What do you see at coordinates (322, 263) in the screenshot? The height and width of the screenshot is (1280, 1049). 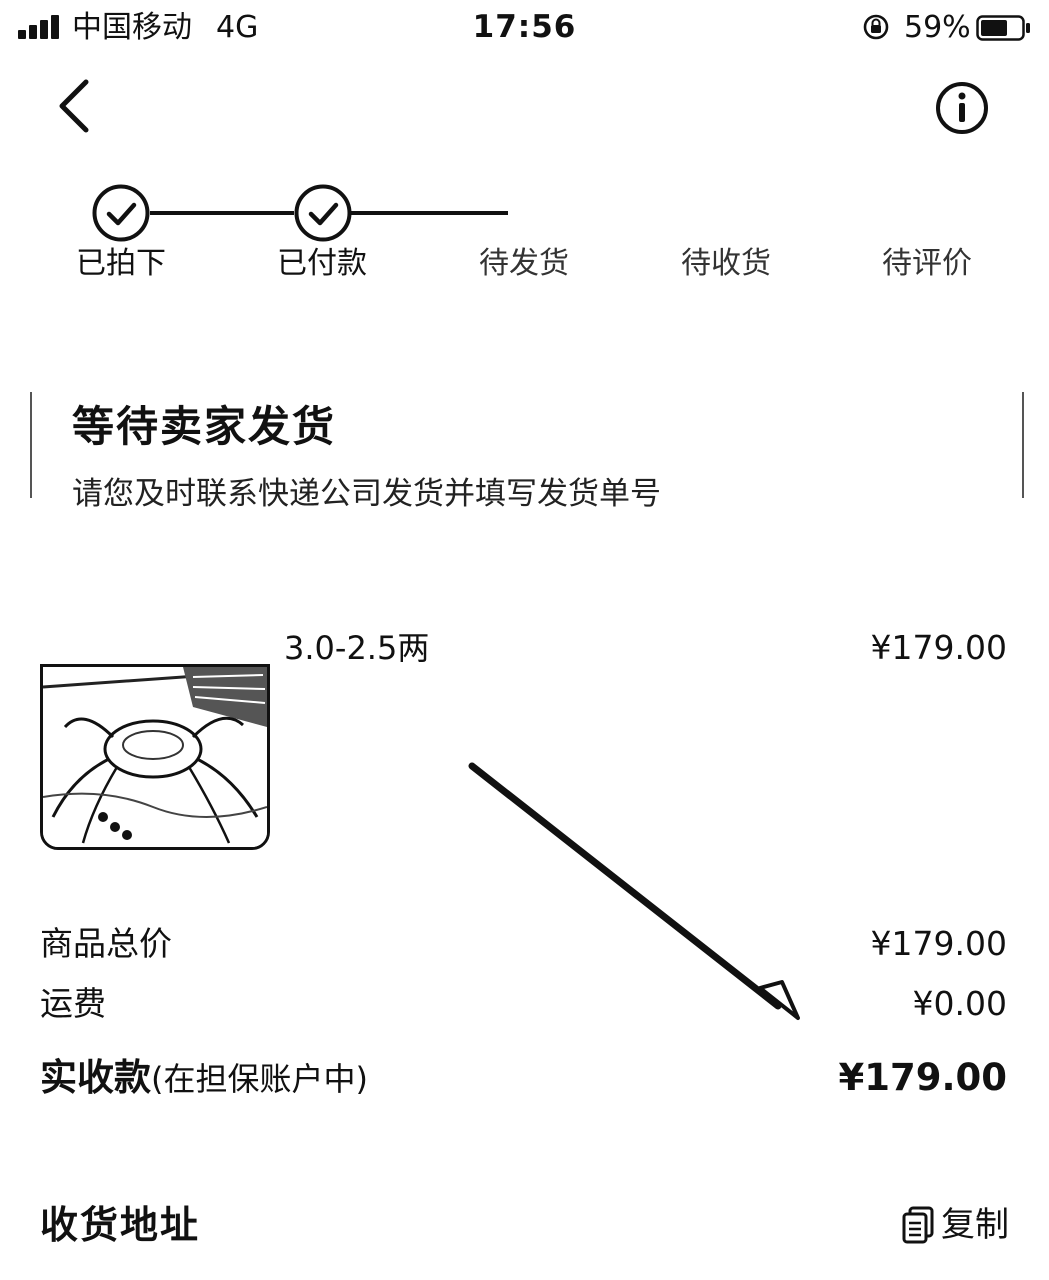 I see `step-label: 已付款` at bounding box center [322, 263].